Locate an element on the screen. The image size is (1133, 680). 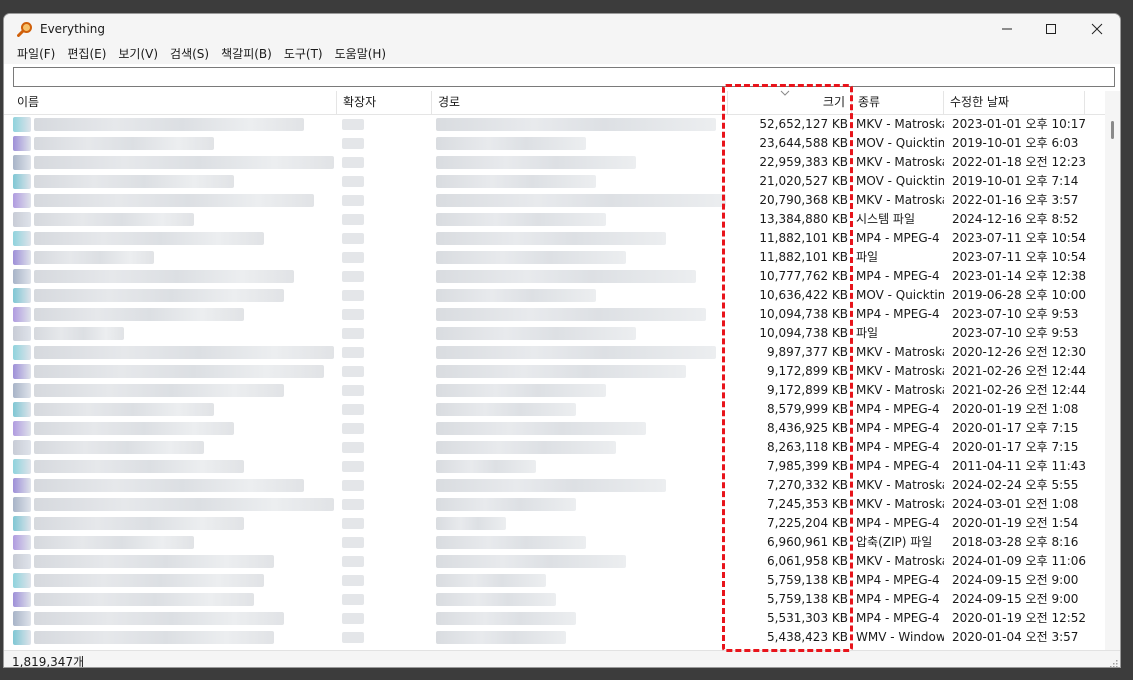
file-modified-date: 2023-07-10 오후 9:53 is located at coordinates (1015, 333).